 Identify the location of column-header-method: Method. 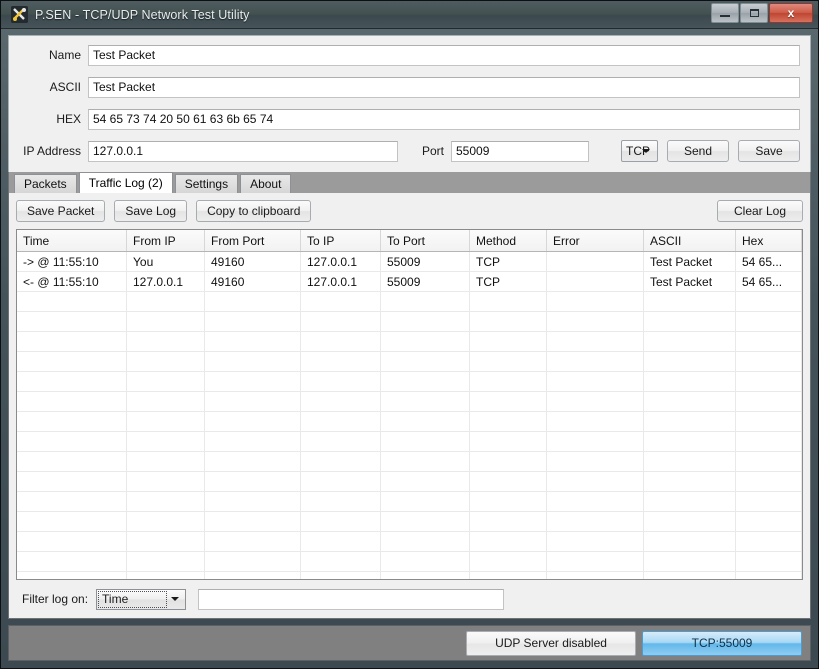
(508, 241).